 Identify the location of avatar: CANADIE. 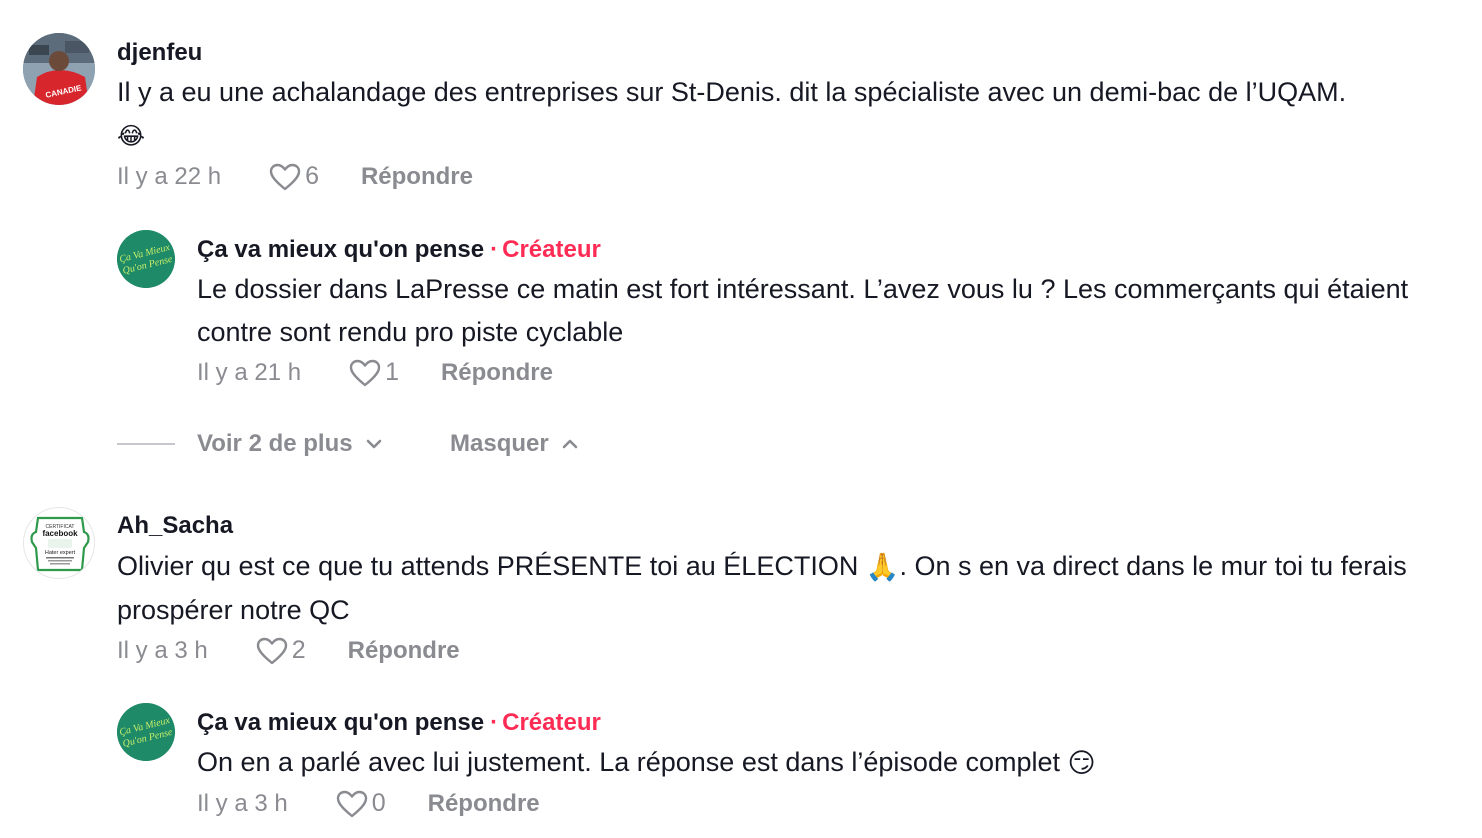
(59, 69).